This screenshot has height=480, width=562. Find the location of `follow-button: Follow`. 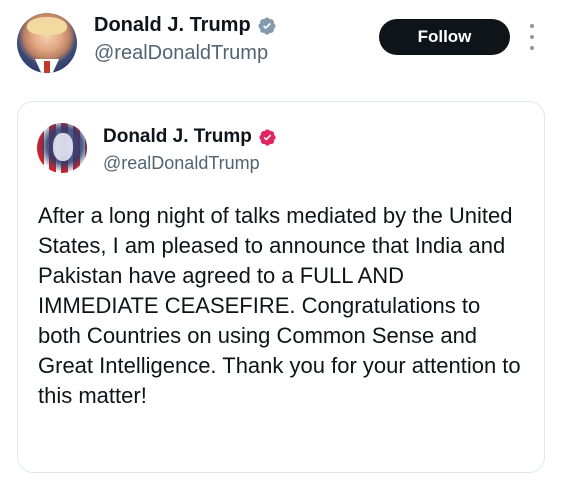

follow-button: Follow is located at coordinates (444, 37).